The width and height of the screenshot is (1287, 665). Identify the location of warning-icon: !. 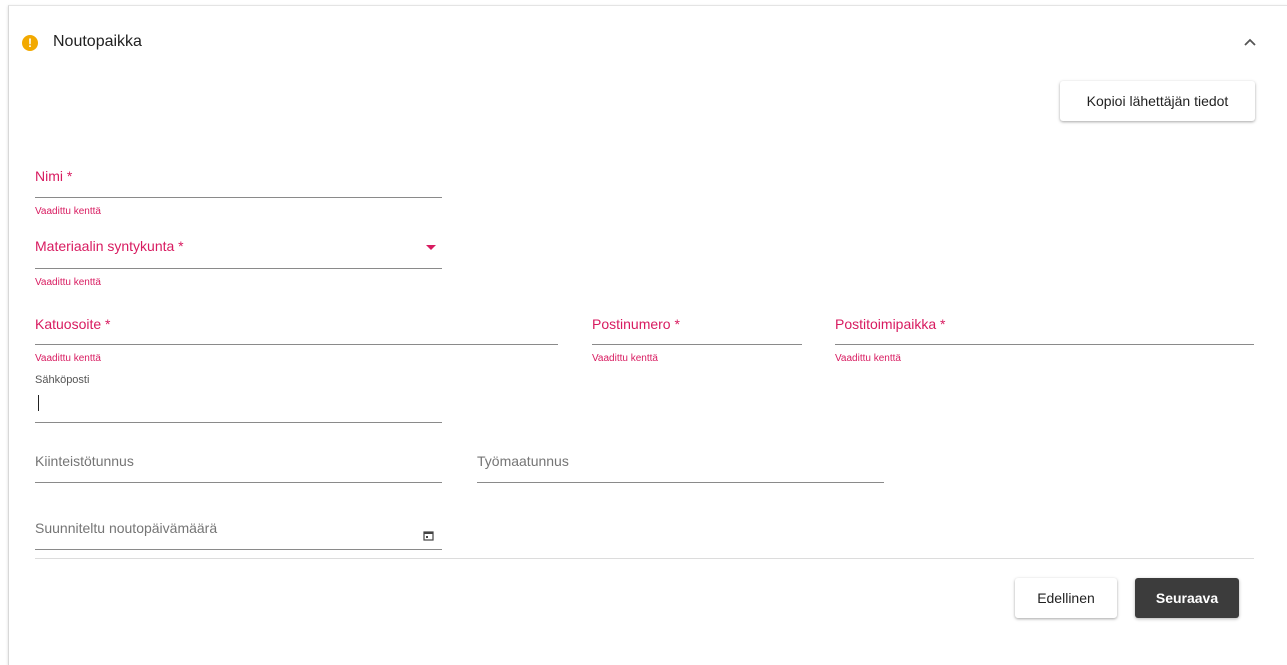
(30, 43).